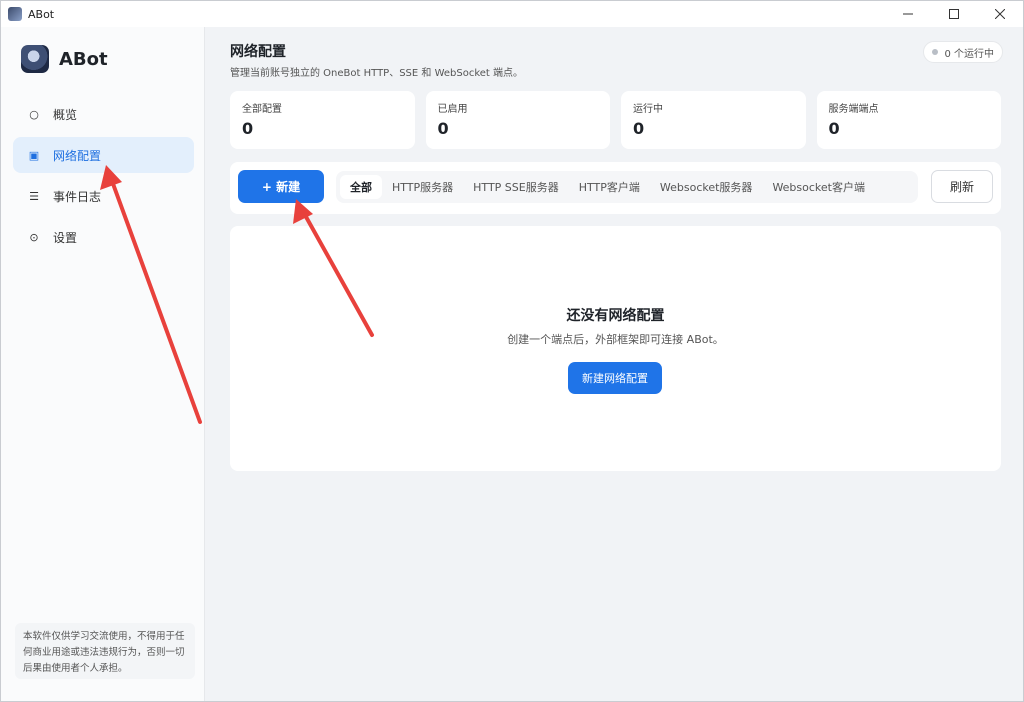 The image size is (1024, 702). What do you see at coordinates (452, 109) in the screenshot?
I see `stat-label: 已启用` at bounding box center [452, 109].